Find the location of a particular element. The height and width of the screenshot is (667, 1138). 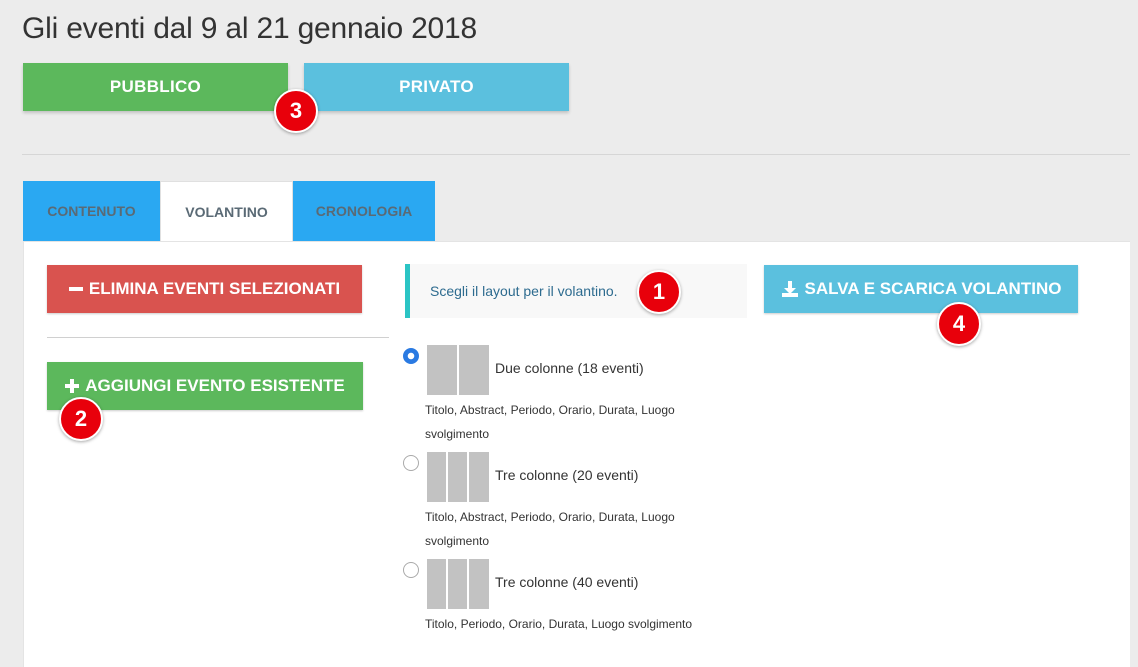

plus-icon is located at coordinates (72, 386).